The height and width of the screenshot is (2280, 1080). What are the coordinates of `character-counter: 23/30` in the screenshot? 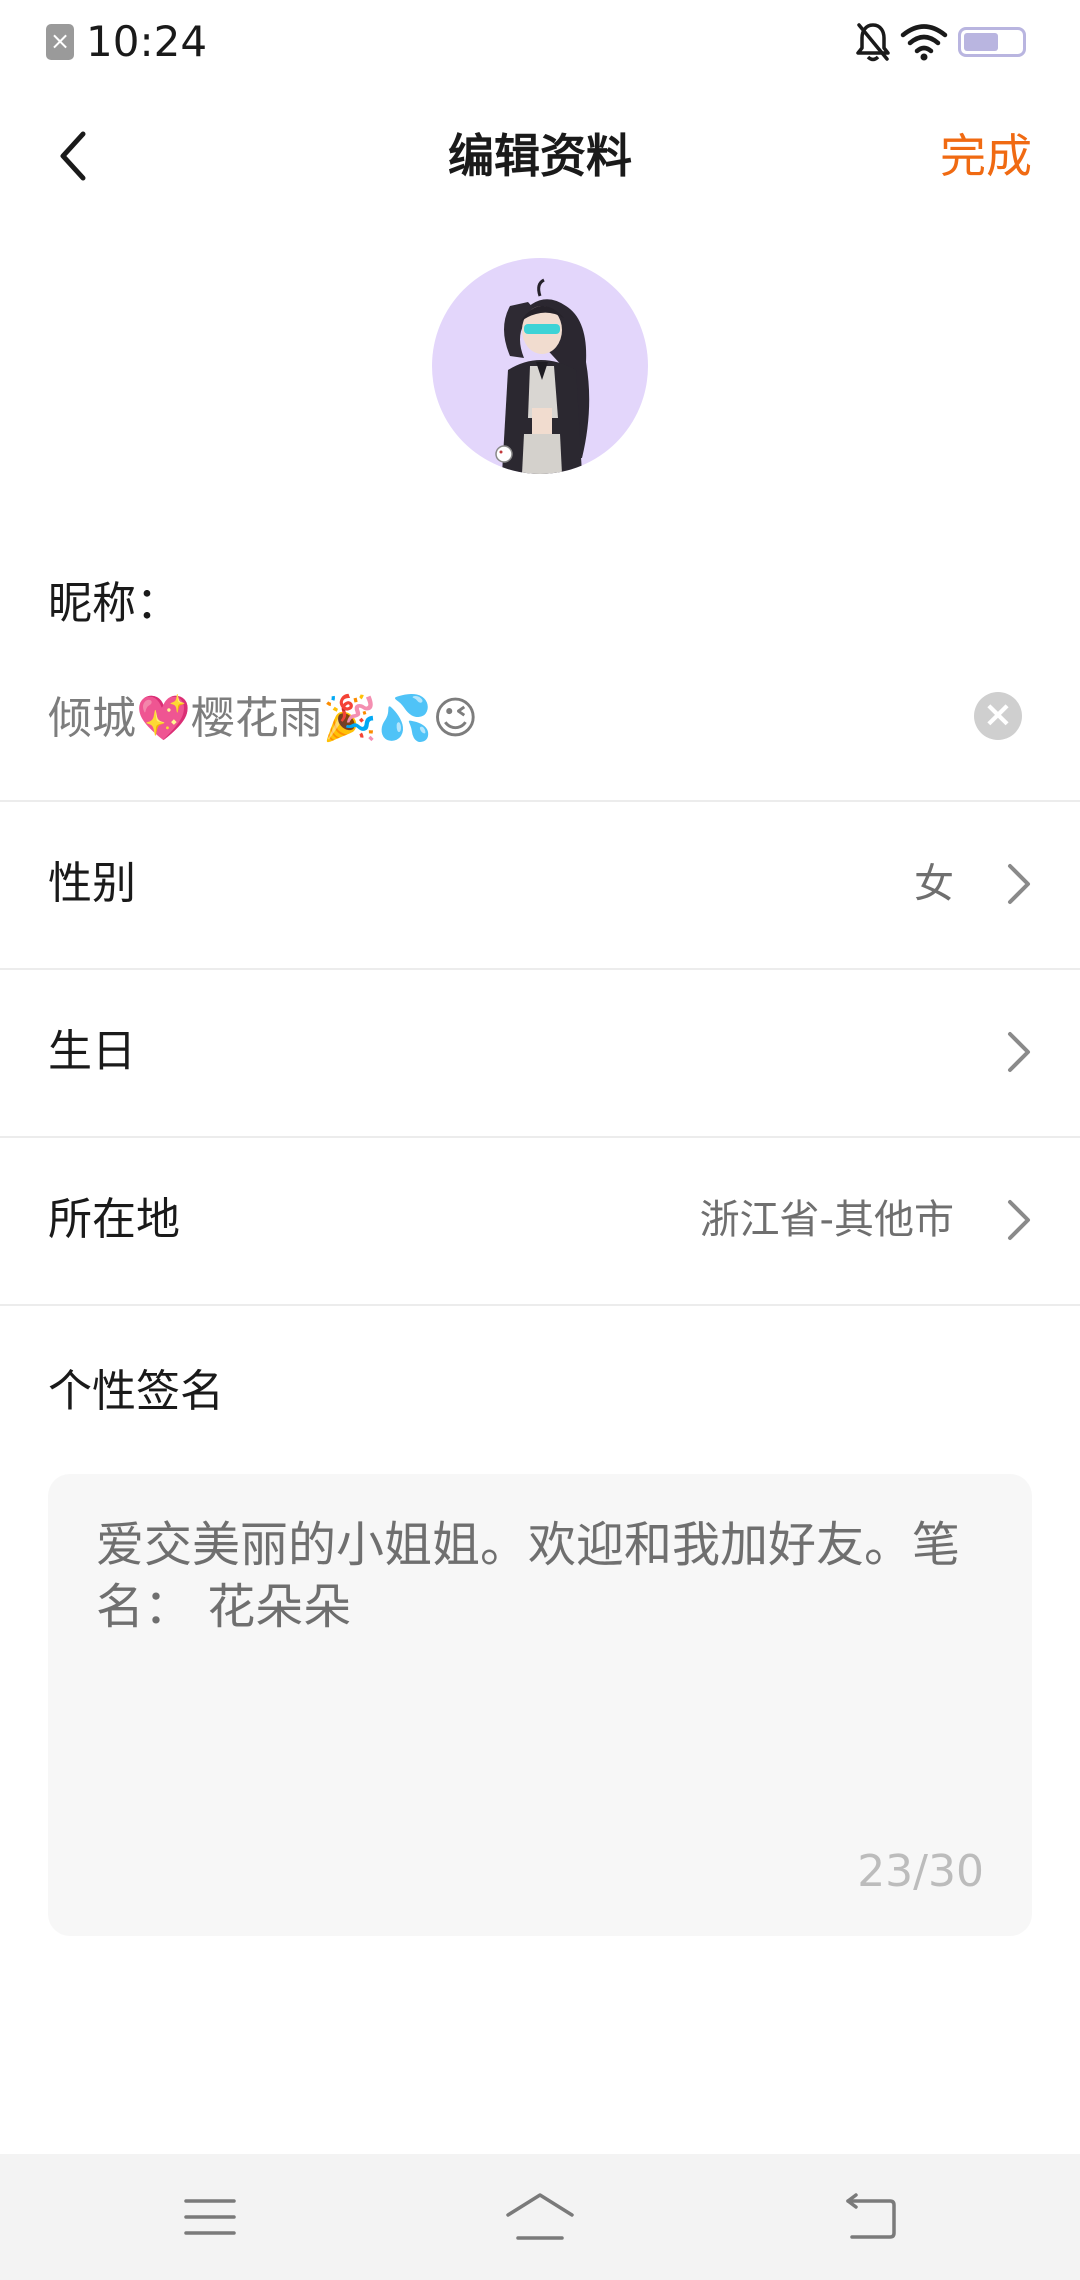 It's located at (920, 1871).